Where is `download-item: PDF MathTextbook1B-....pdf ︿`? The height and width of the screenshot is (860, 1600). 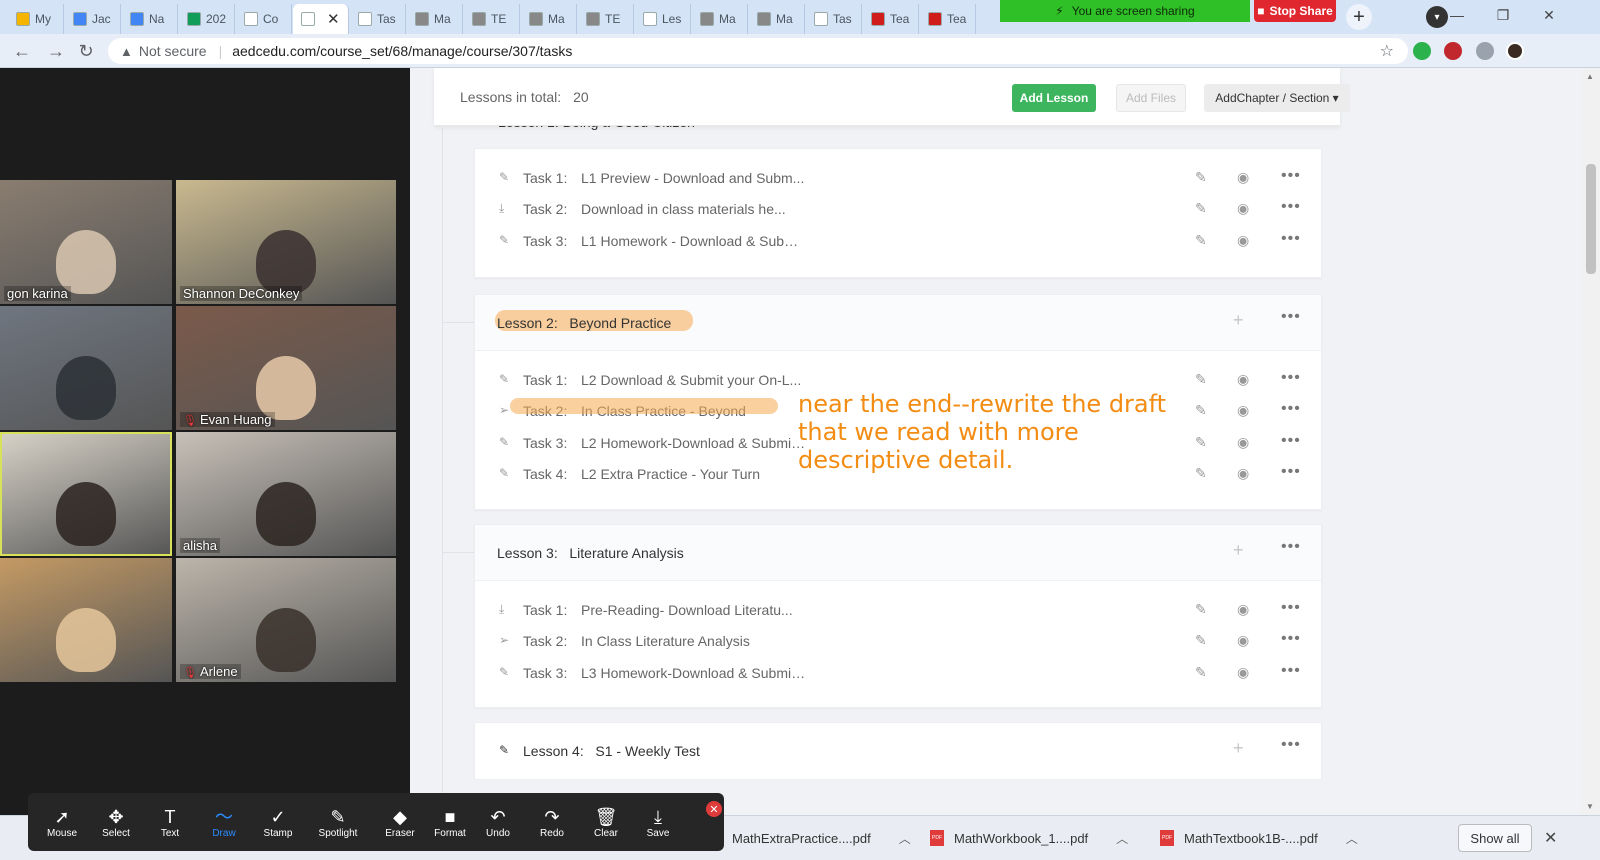 download-item: PDF MathTextbook1B-....pdf ︿ is located at coordinates (1259, 838).